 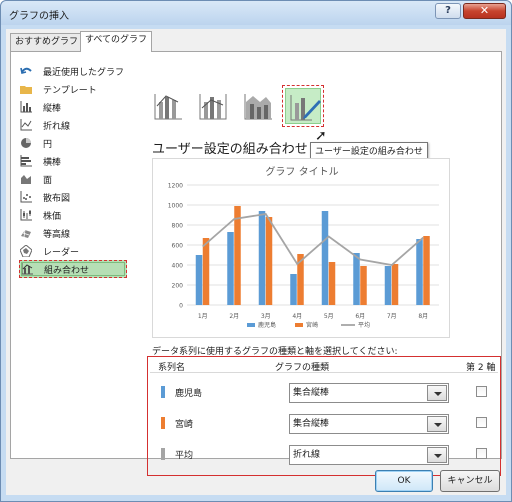 I want to click on series-table-header: 系列名 グラフの種類 第 2 軸, so click(x=324, y=366).